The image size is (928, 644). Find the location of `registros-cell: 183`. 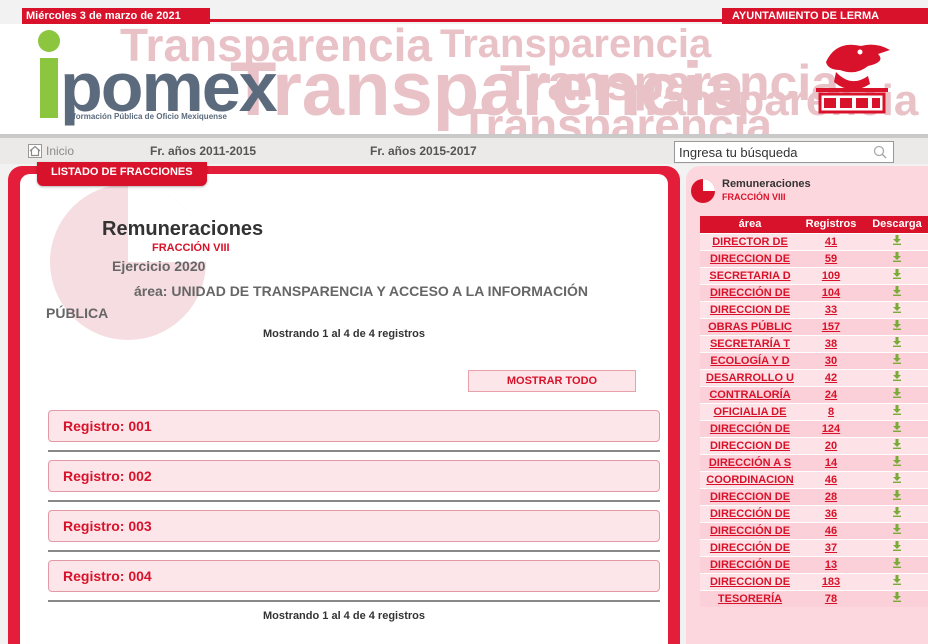

registros-cell: 183 is located at coordinates (831, 581).